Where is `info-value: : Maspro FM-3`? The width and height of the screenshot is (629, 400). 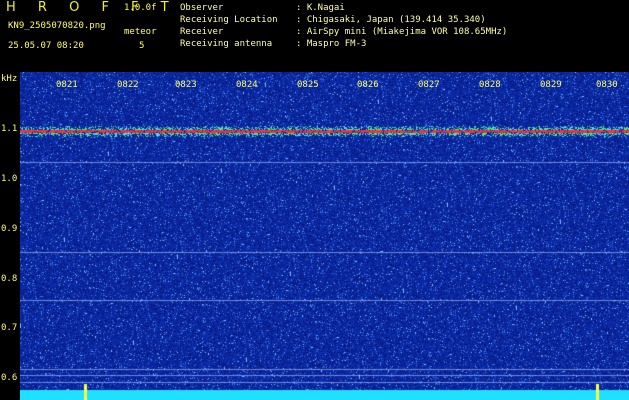 info-value: : Maspro FM-3 is located at coordinates (331, 44).